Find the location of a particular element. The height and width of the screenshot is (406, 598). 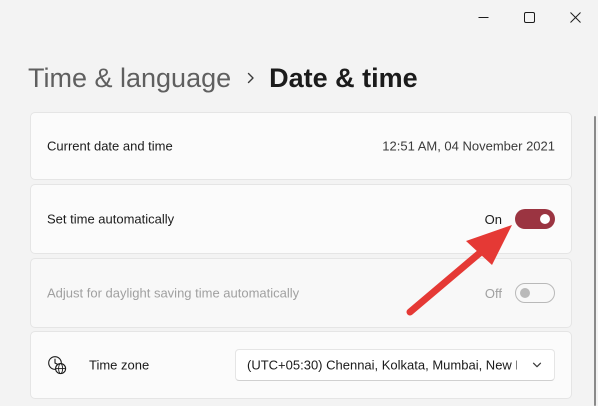

time-zone-label: Time zone is located at coordinates (119, 365).